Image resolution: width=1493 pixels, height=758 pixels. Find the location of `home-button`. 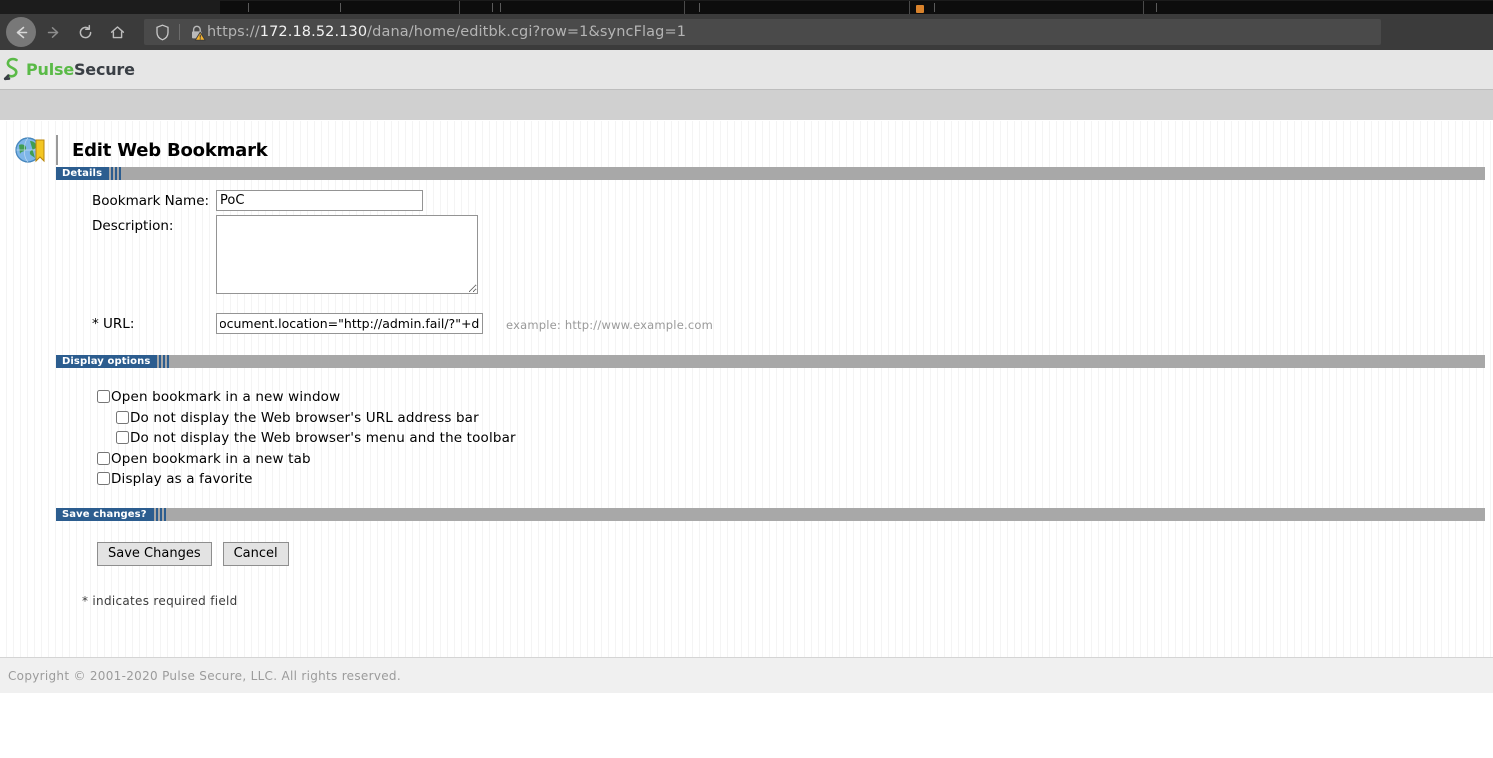

home-button is located at coordinates (117, 32).